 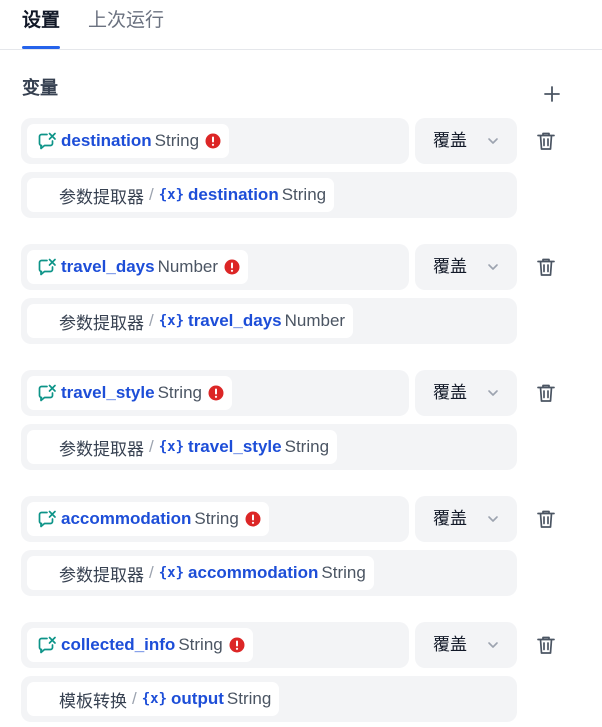 What do you see at coordinates (106, 140) in the screenshot?
I see `target-variable-name: destination` at bounding box center [106, 140].